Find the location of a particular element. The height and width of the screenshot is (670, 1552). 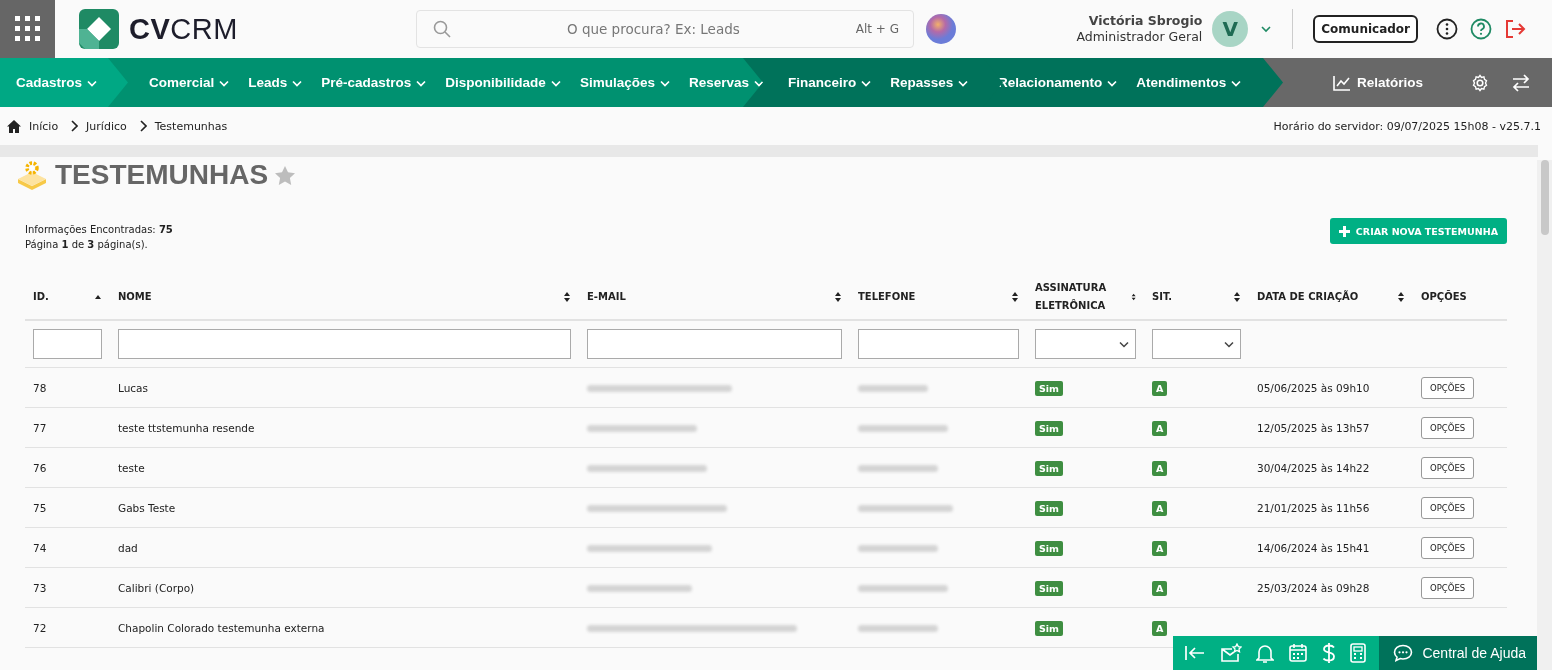

swap-icon is located at coordinates (1521, 82).